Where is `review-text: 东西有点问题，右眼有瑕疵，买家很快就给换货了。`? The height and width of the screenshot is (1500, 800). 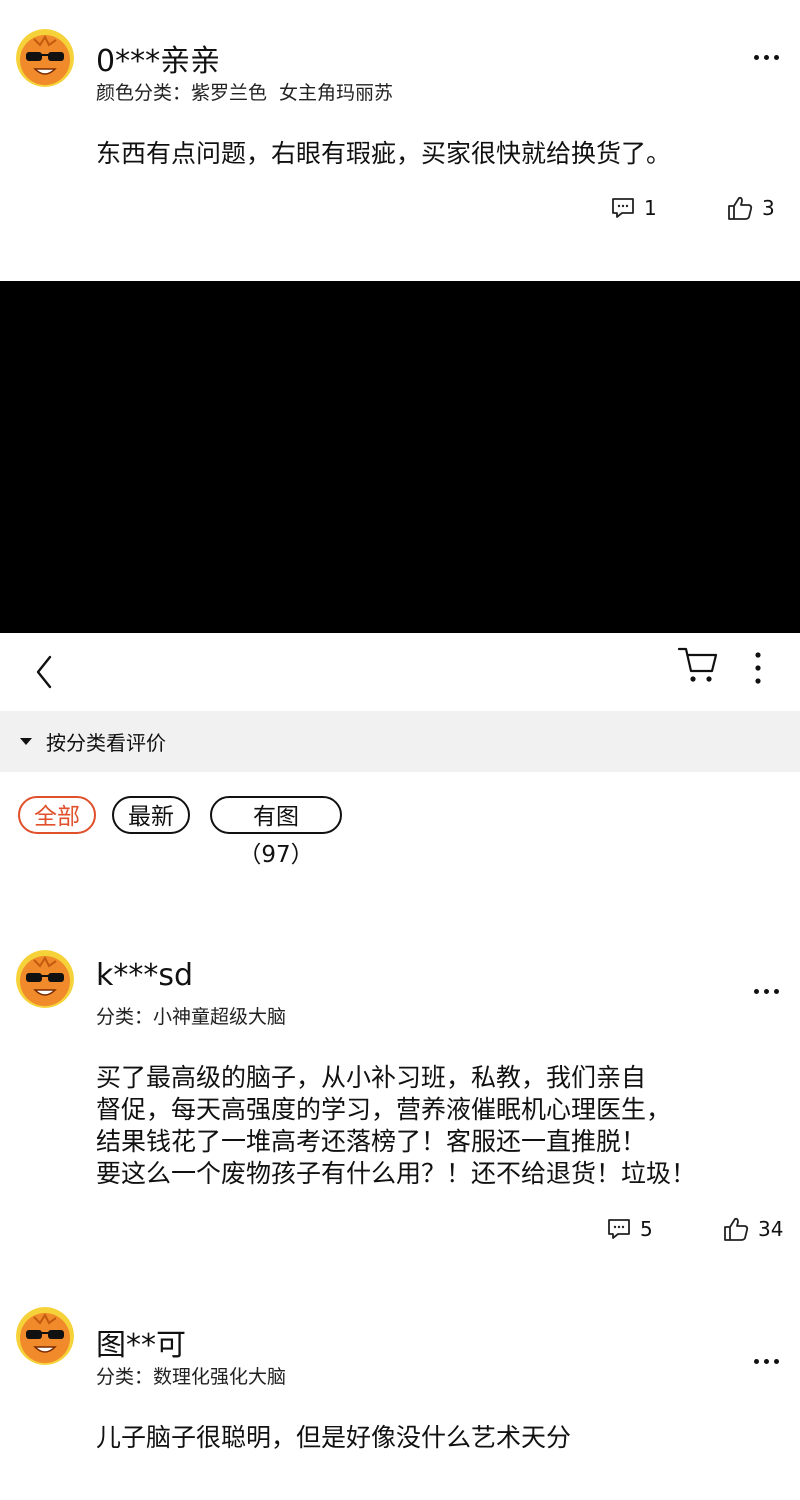
review-text: 东西有点问题，右眼有瑕疵，买家很快就给换货了。 is located at coordinates (384, 153).